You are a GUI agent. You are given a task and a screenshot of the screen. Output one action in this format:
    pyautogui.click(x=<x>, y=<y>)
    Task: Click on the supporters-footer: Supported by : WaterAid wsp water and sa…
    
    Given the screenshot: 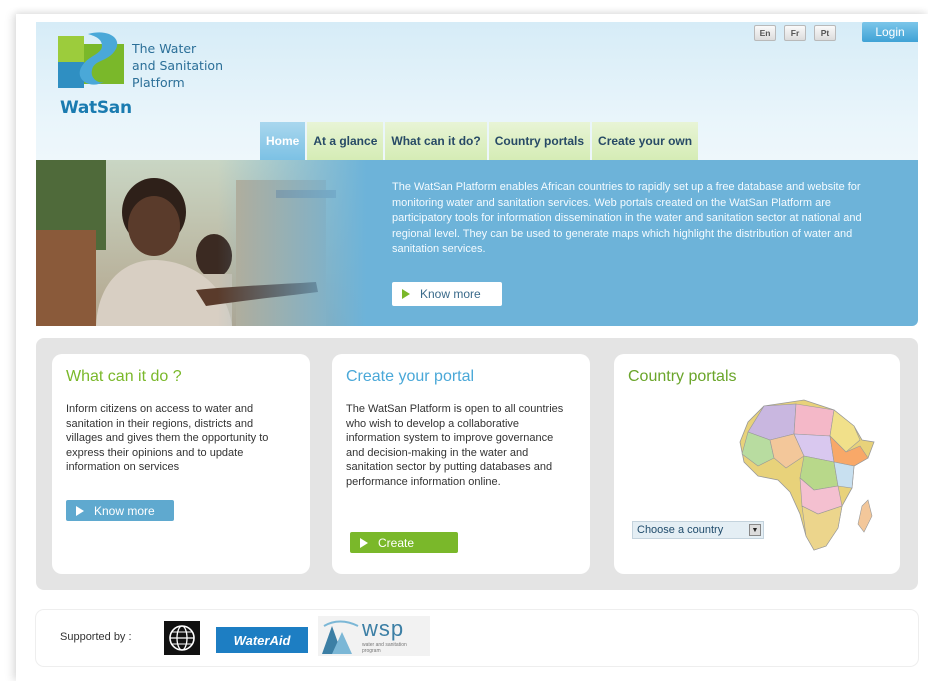 What is the action you would take?
    pyautogui.click(x=477, y=638)
    